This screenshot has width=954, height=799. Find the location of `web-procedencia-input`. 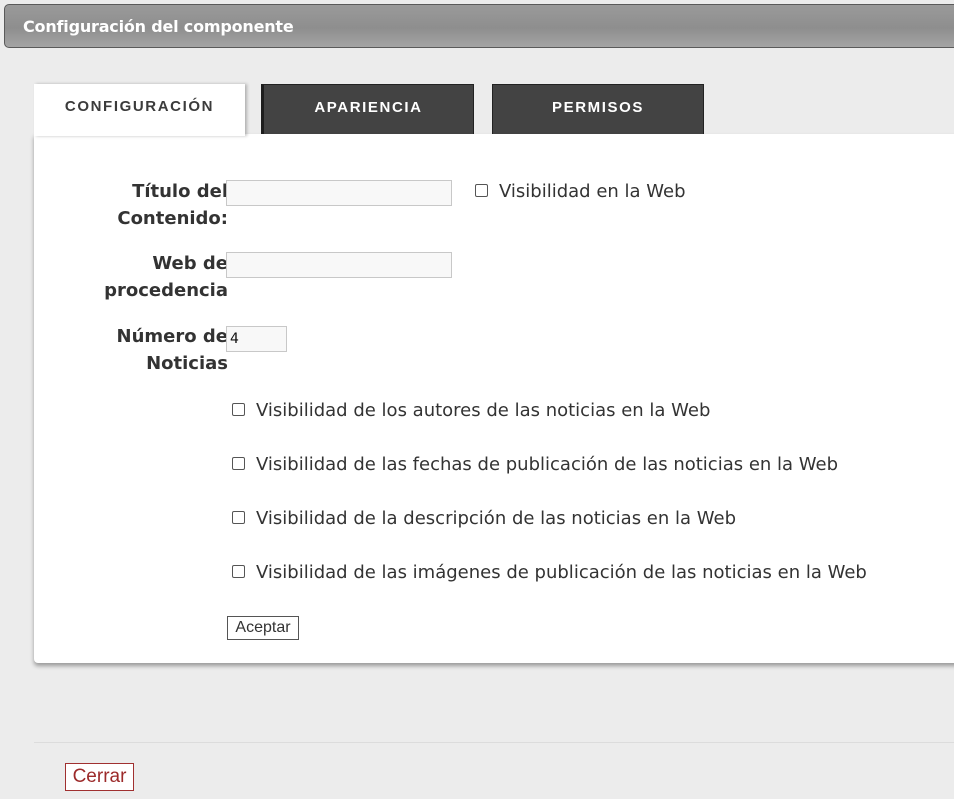

web-procedencia-input is located at coordinates (339, 265).